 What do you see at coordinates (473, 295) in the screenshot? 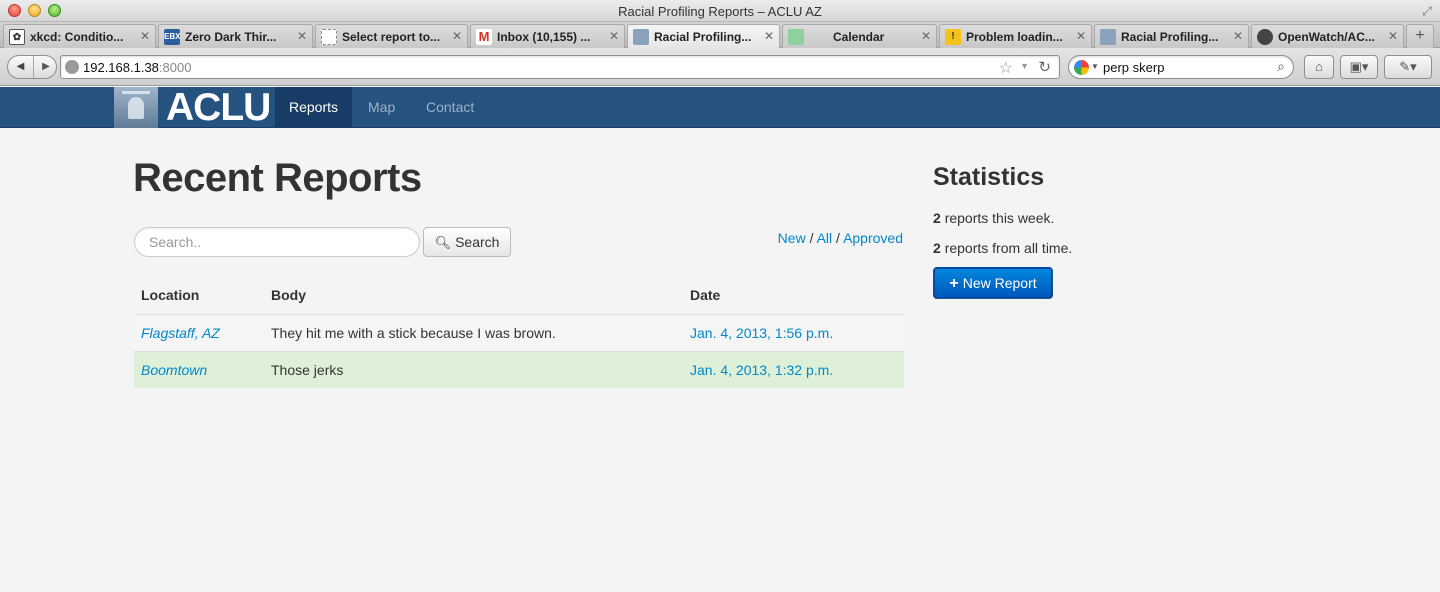
I see `column-header-body: Body` at bounding box center [473, 295].